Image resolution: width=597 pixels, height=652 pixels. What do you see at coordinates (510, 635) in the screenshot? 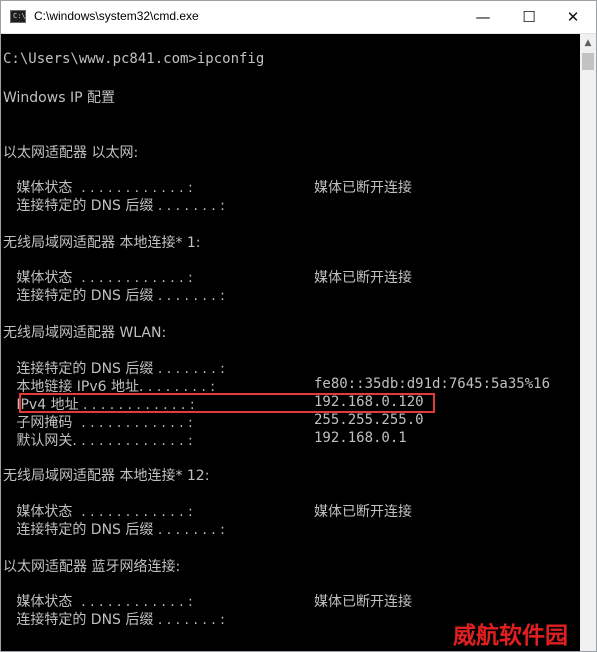
I see `watermark-logo: 威航软件园` at bounding box center [510, 635].